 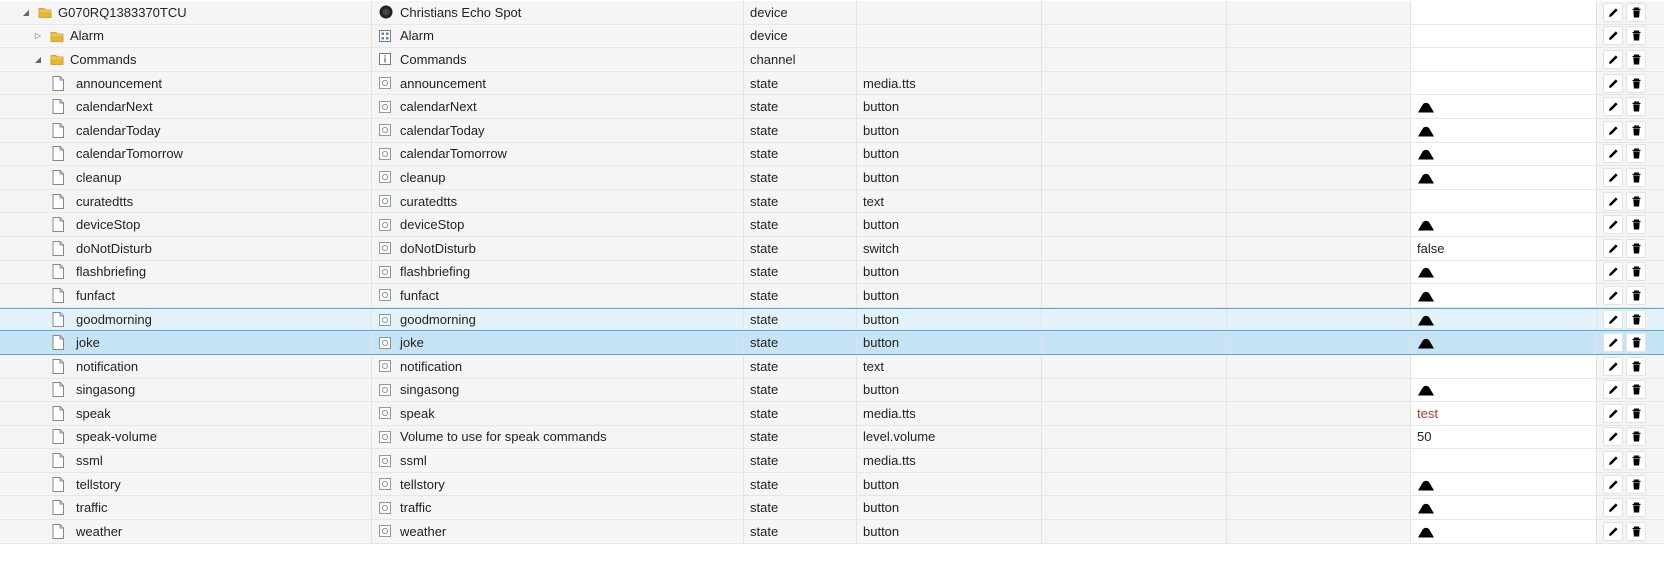 What do you see at coordinates (558, 36) in the screenshot?
I see `name-cell: Alarm` at bounding box center [558, 36].